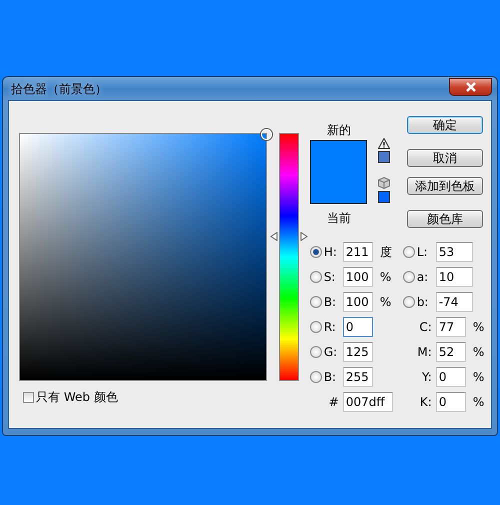 The image size is (500, 505). What do you see at coordinates (422, 252) in the screenshot?
I see `field-label: L:` at bounding box center [422, 252].